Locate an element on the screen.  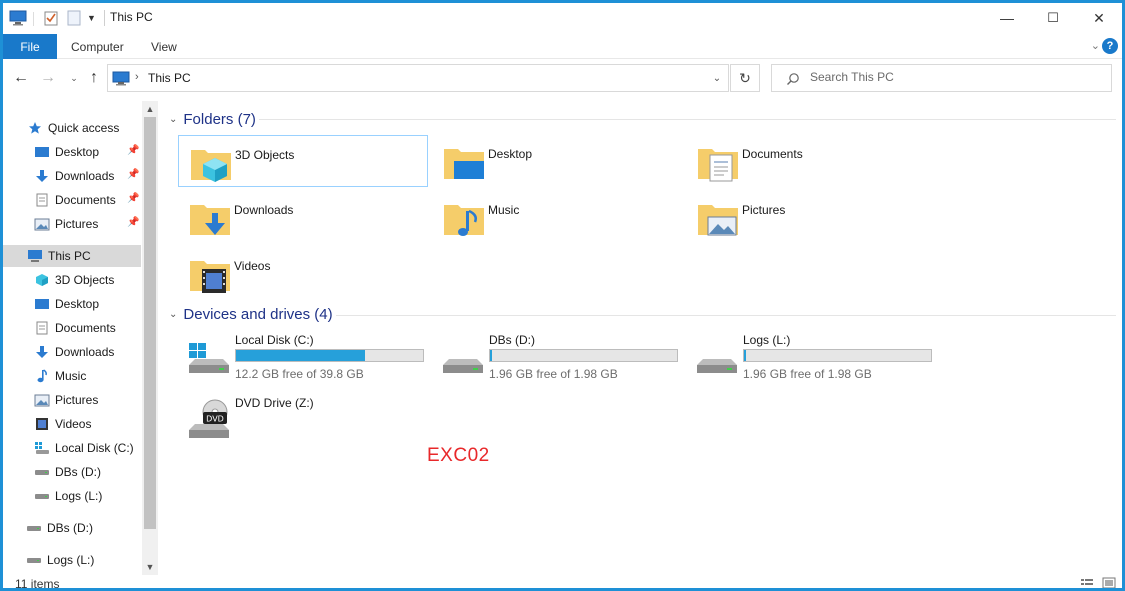
folder-music: Music is located at coordinates (557, 217).